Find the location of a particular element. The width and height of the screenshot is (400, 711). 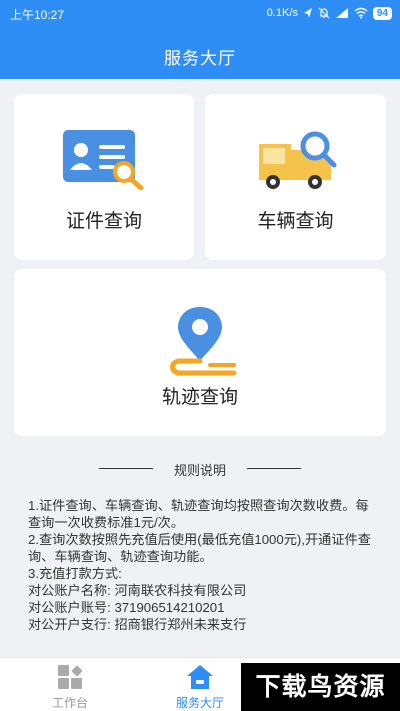

watermark-logo: 下载鸟资源 is located at coordinates (320, 687).